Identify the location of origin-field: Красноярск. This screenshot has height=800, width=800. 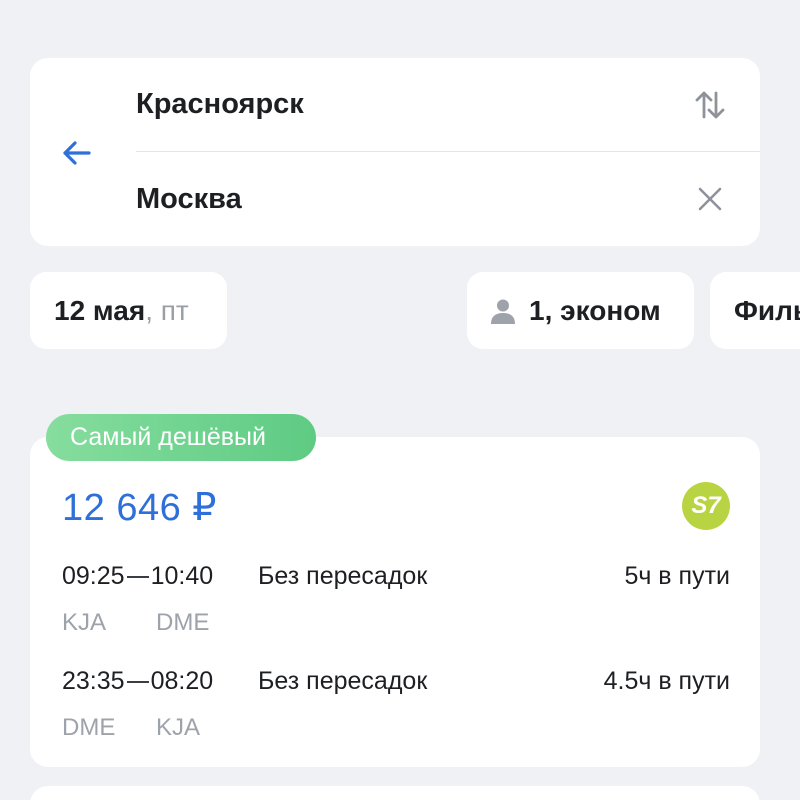
(448, 105).